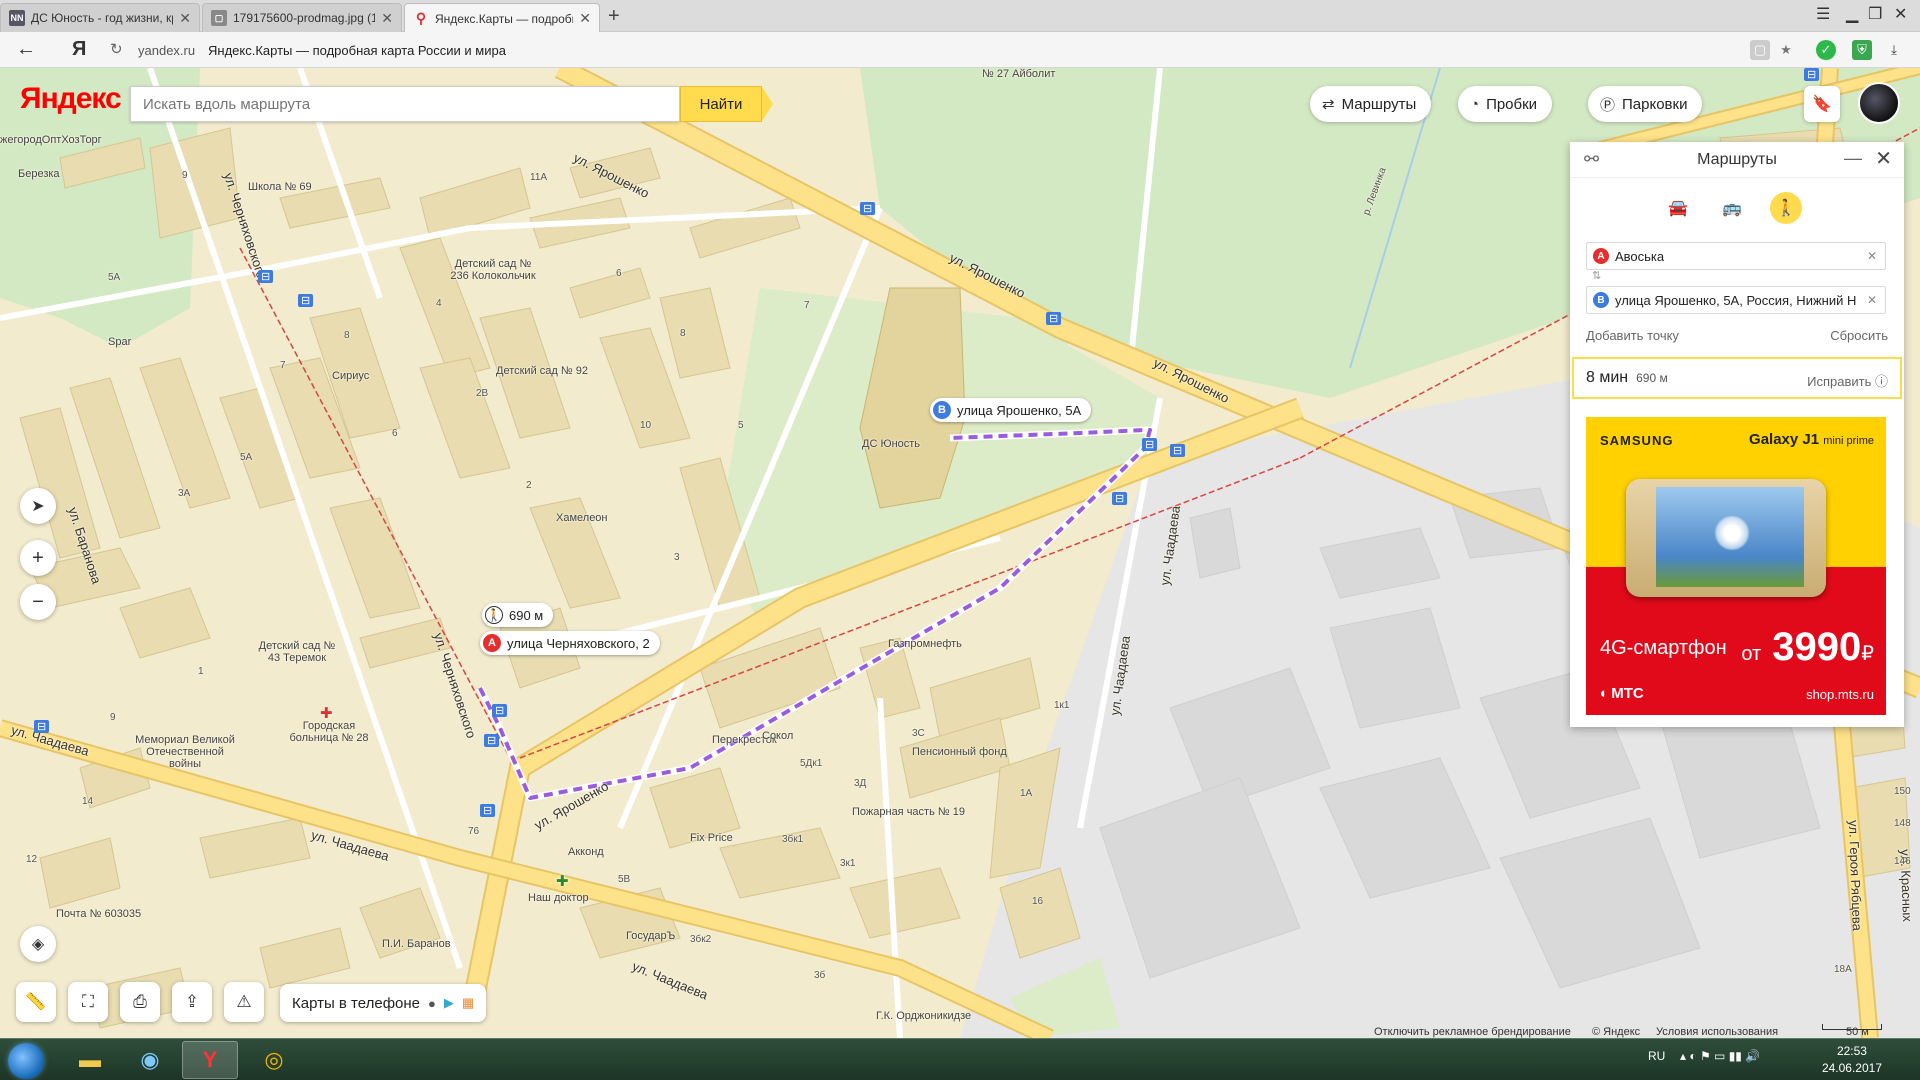 The image size is (1920, 1080). What do you see at coordinates (100, 17) in the screenshot?
I see `browser-tab: NN ДС Юность - год жизни, кр ✕` at bounding box center [100, 17].